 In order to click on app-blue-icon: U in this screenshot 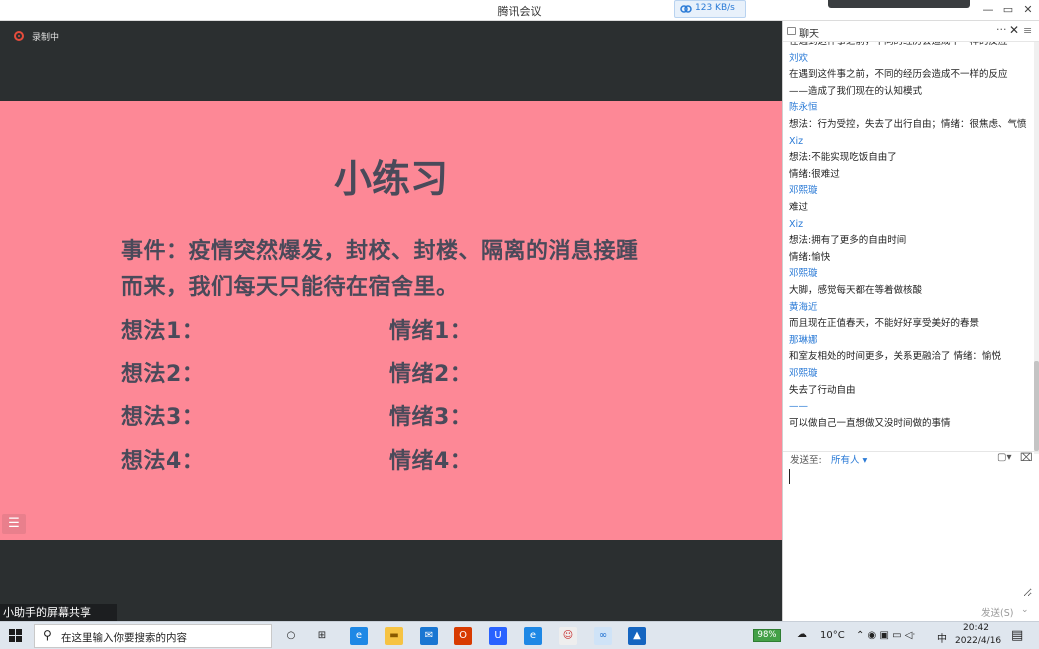, I will do `click(498, 636)`.